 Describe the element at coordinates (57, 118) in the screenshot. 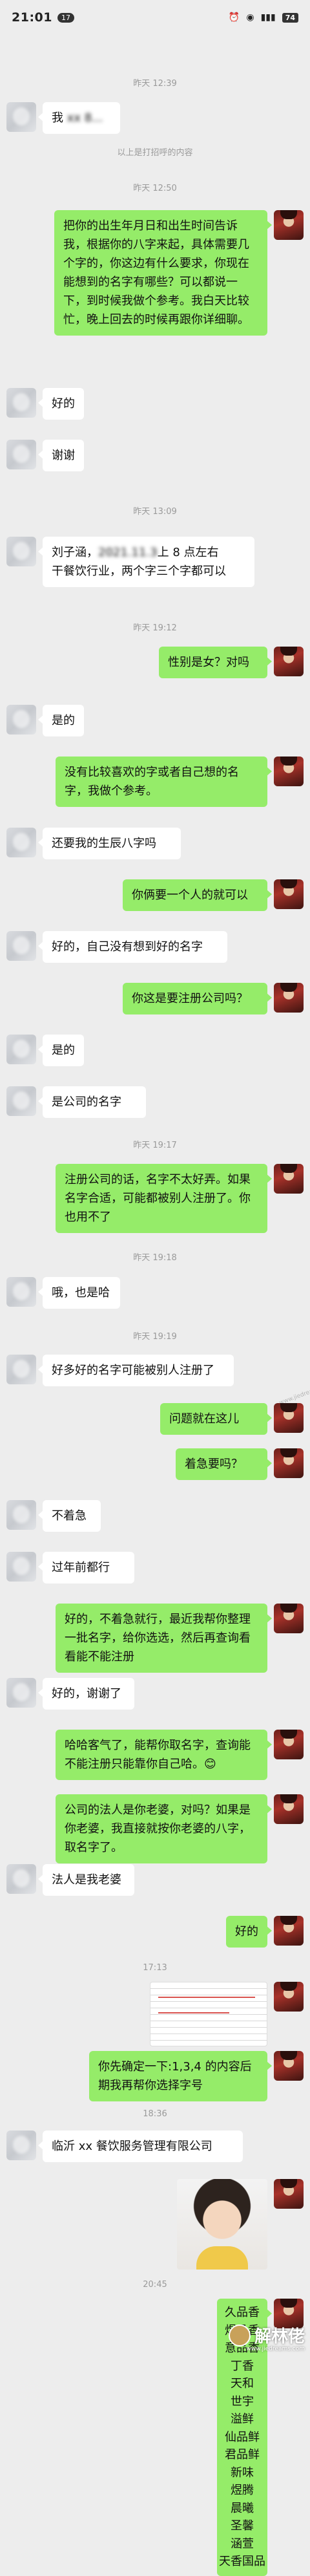

I see `message-text: 我` at that location.